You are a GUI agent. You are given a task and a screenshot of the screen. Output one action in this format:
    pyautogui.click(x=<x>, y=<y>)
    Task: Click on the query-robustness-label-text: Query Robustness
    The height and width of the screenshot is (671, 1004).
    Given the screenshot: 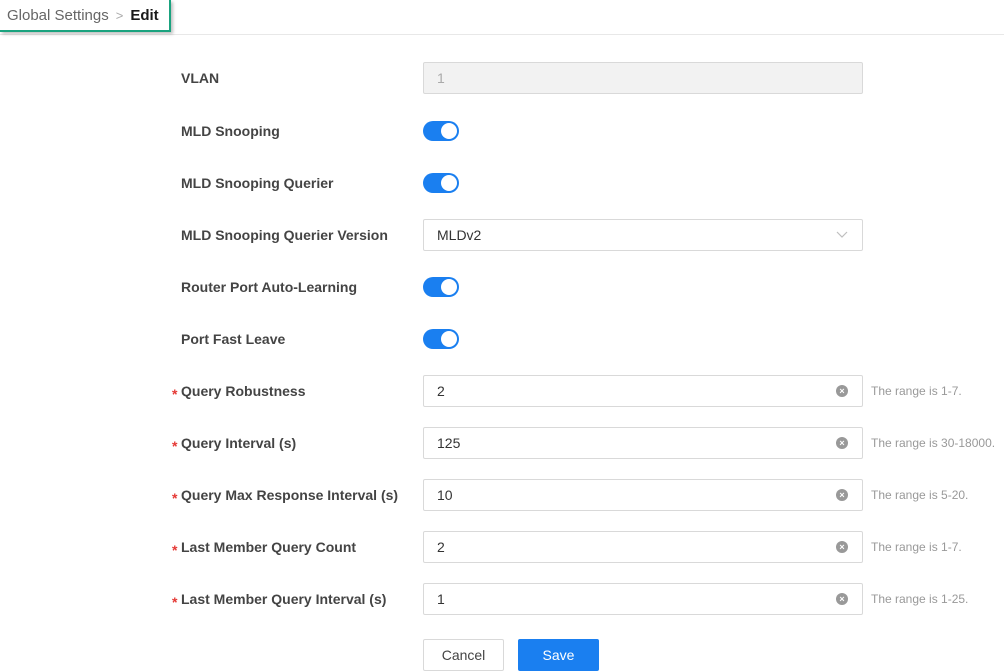 What is the action you would take?
    pyautogui.click(x=243, y=391)
    